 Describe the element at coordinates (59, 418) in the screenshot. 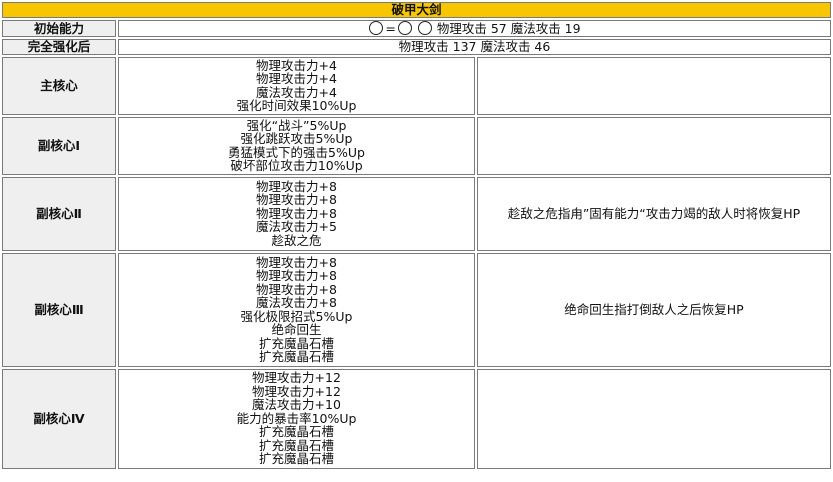

I see `core-label: 副核心Ⅳ` at that location.